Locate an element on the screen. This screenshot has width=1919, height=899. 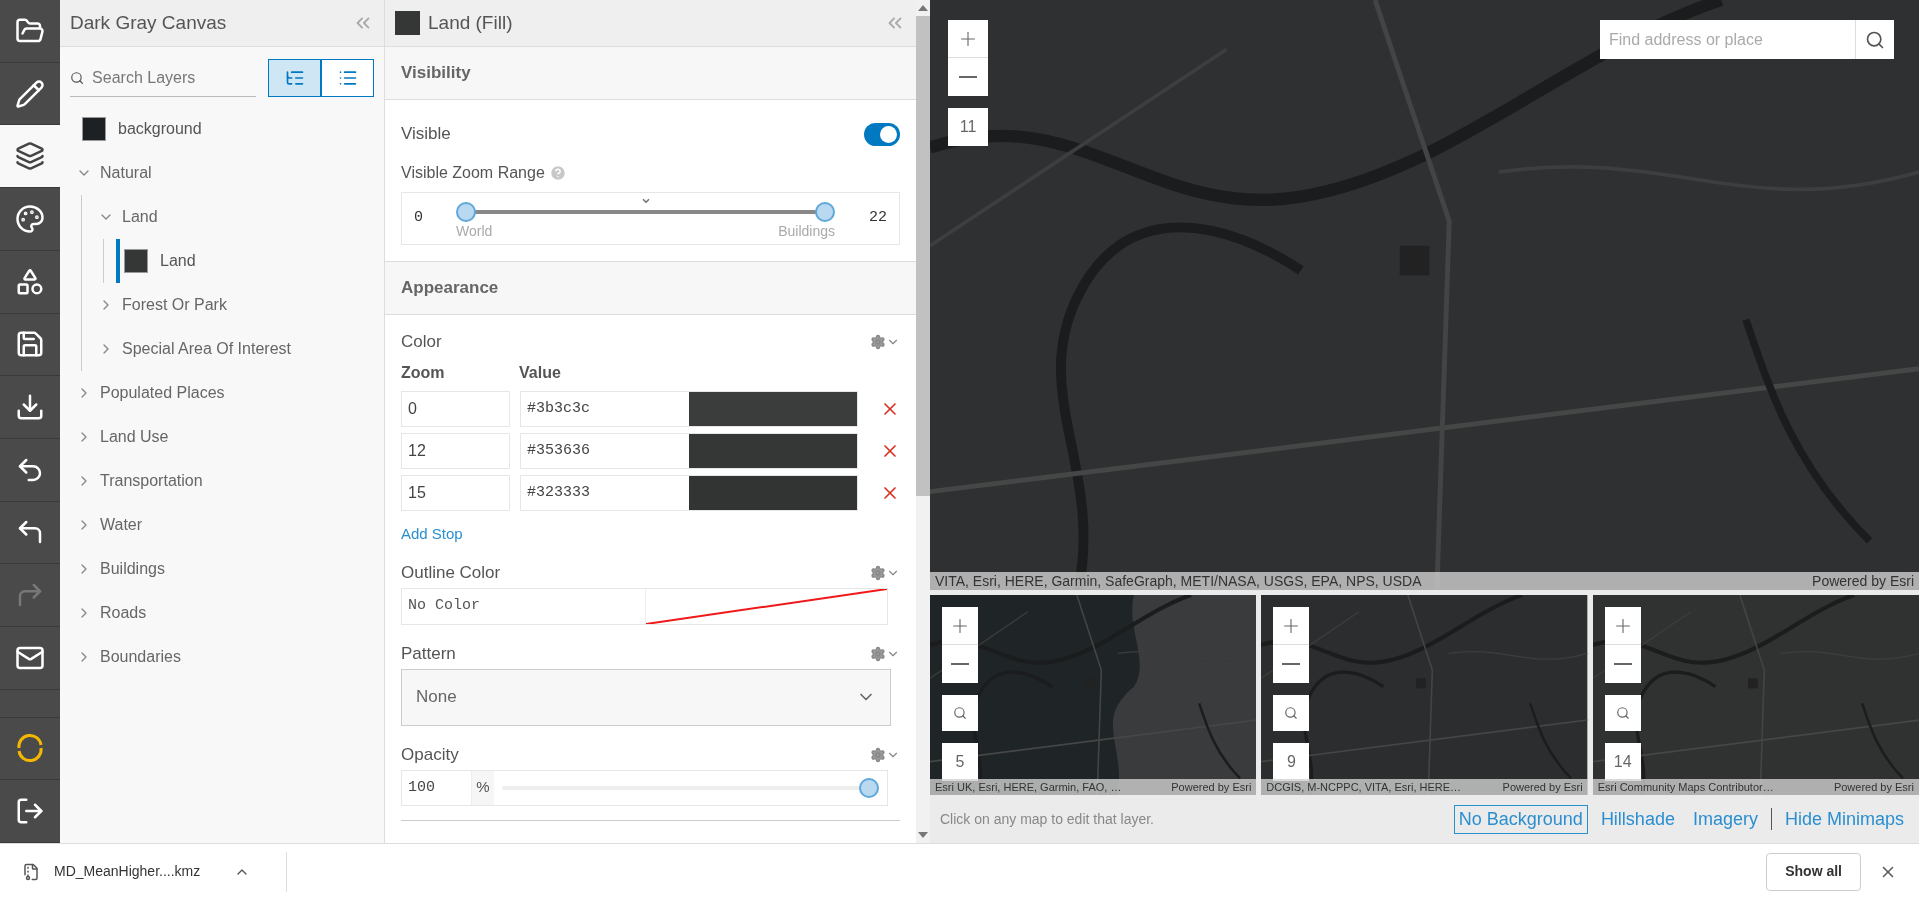
search-field: Search Layers is located at coordinates (163, 78).